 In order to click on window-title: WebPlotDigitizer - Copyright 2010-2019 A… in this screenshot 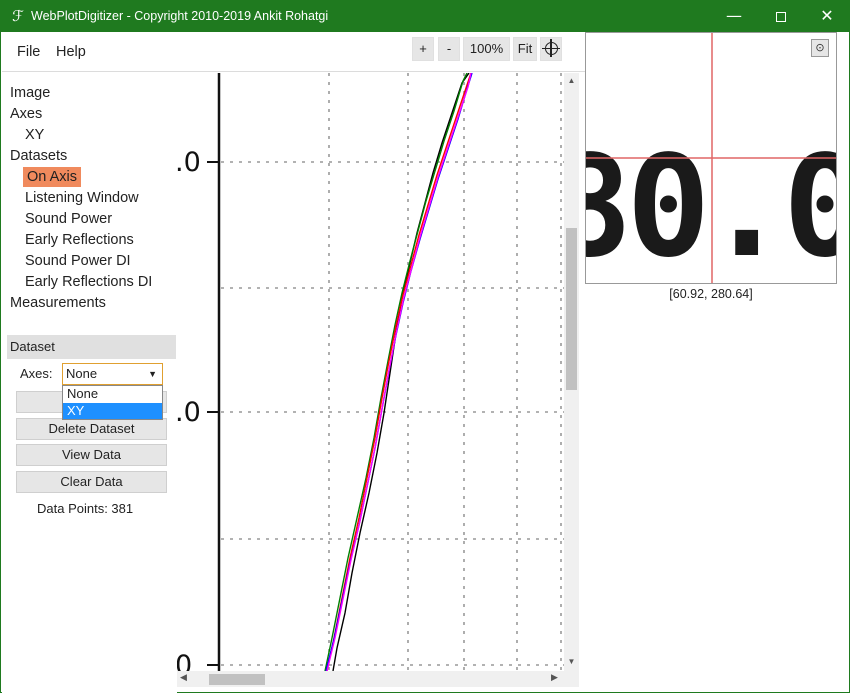, I will do `click(180, 16)`.